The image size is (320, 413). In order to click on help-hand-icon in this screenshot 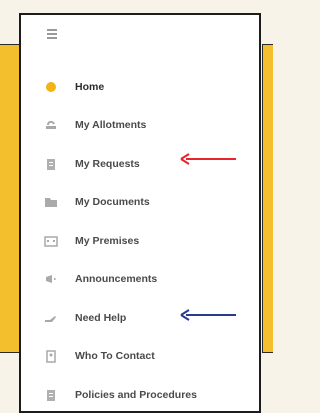, I will do `click(51, 318)`.